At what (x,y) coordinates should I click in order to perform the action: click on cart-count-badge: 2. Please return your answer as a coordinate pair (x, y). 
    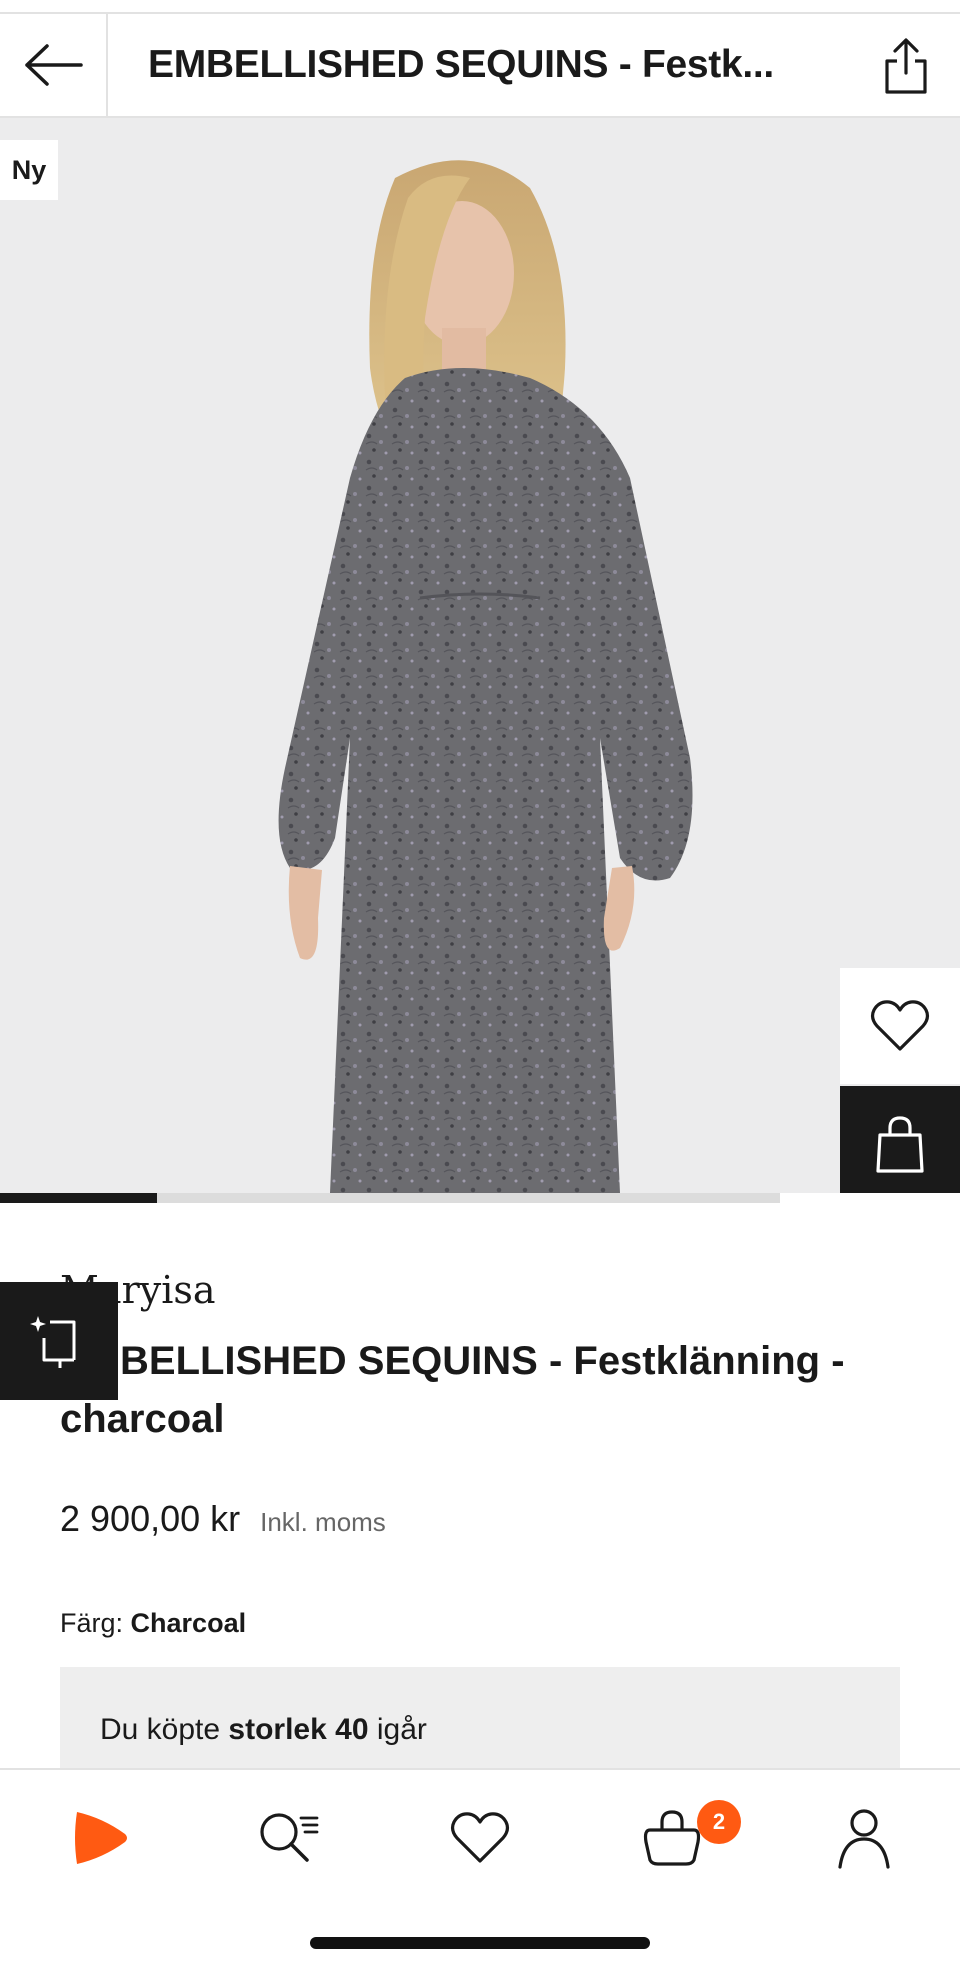
    Looking at the image, I should click on (719, 1822).